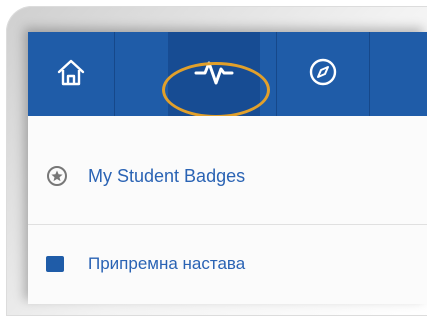  I want to click on menu-item-label: Припремна настава, so click(167, 263).